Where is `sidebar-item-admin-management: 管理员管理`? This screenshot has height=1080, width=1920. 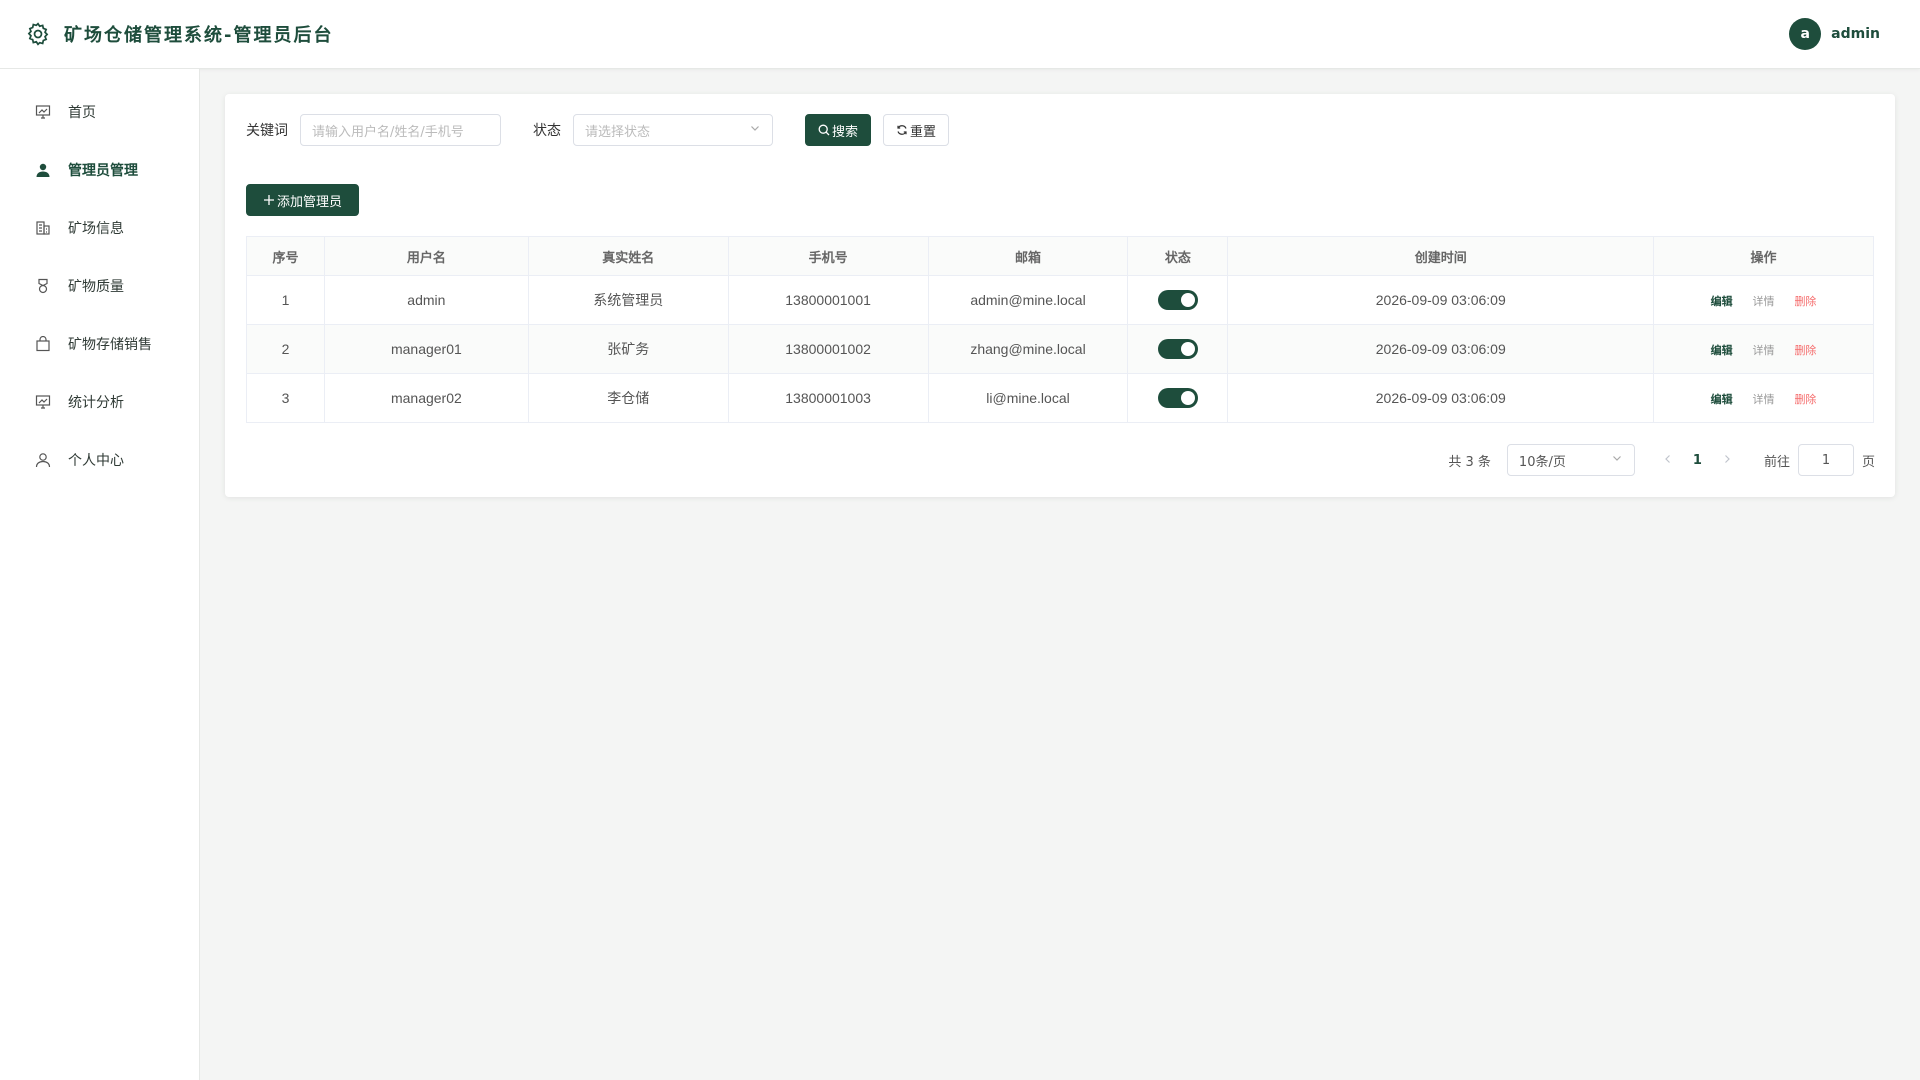
sidebar-item-admin-management: 管理员管理 is located at coordinates (99, 170).